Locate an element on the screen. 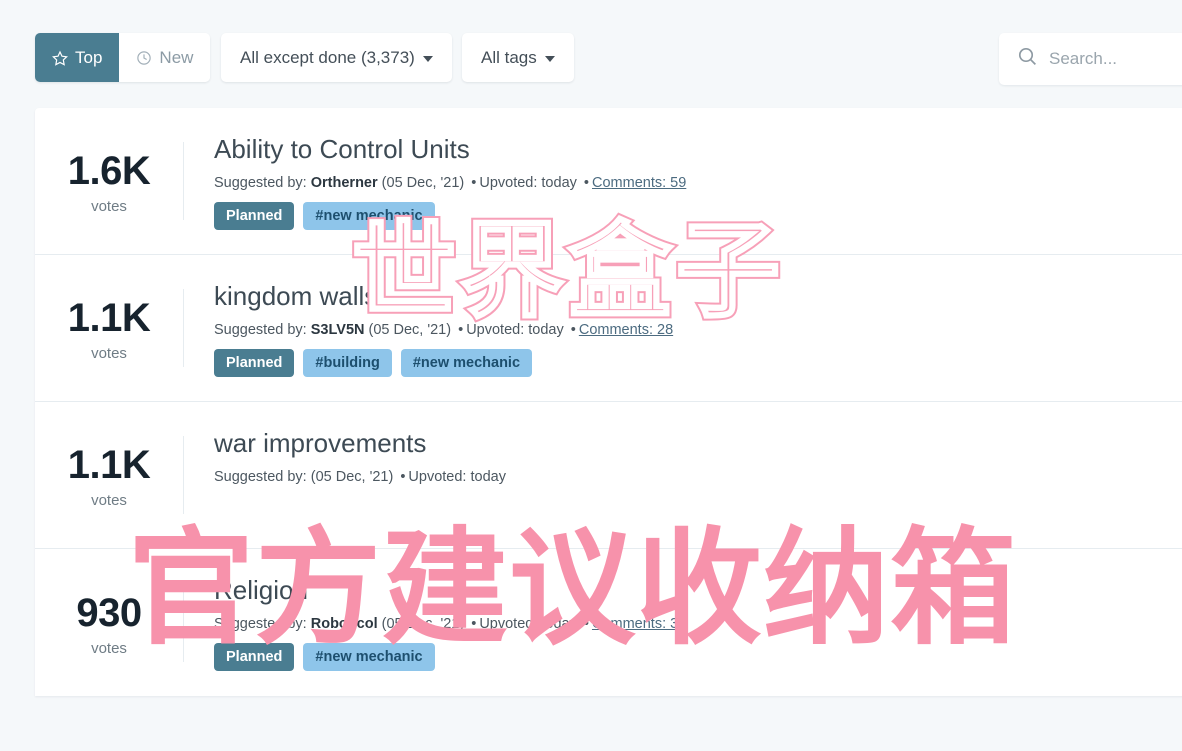 Image resolution: width=1182 pixels, height=751 pixels. post-title: kingdom walls is located at coordinates (698, 296).